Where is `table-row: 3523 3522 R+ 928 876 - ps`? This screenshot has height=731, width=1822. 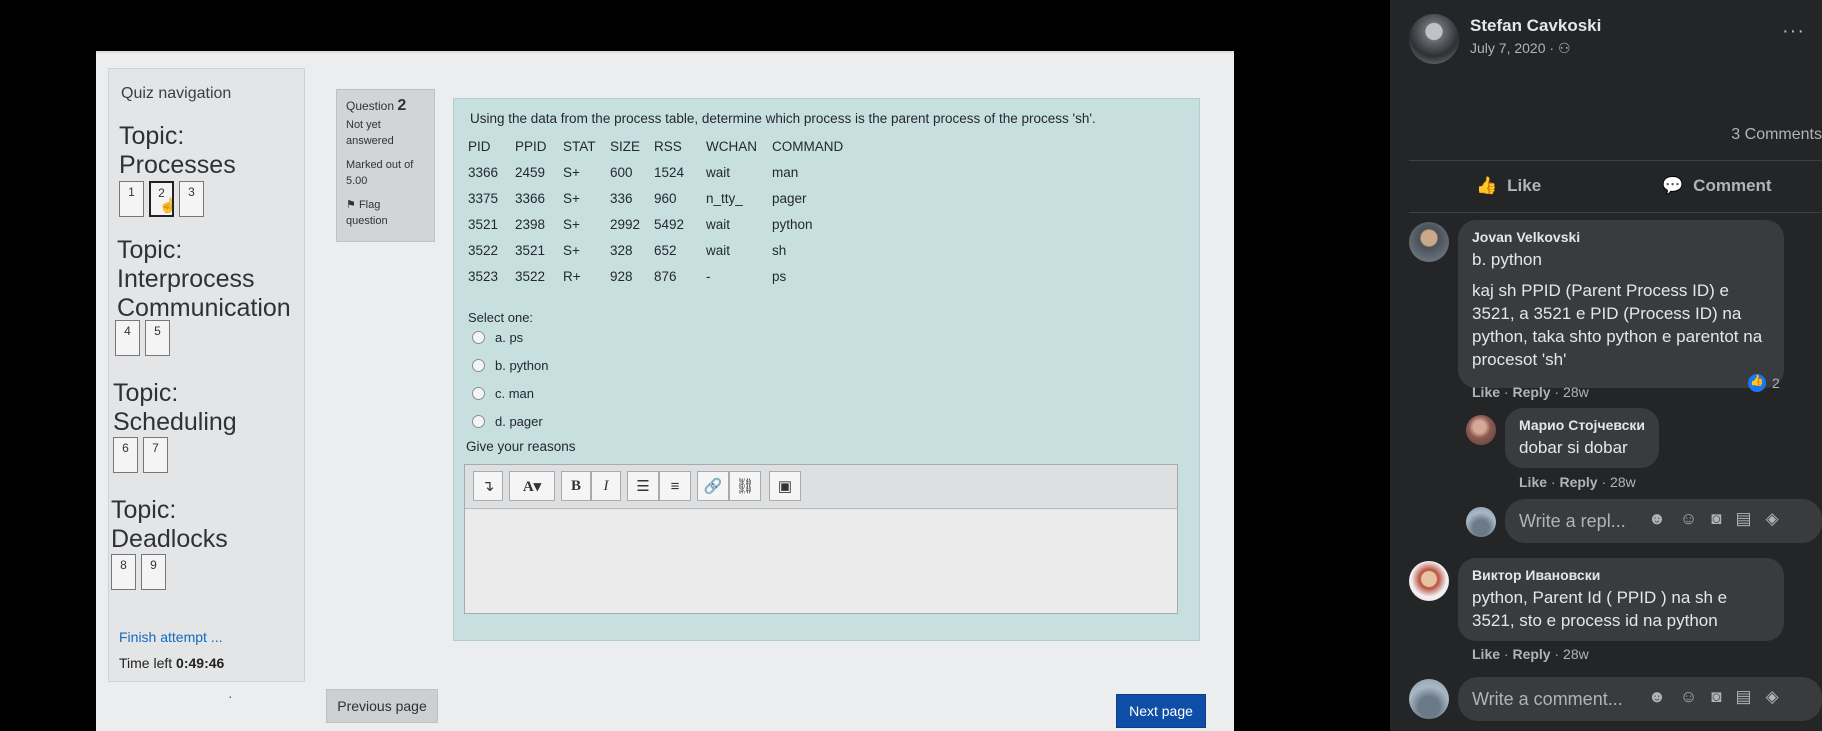
table-row: 3523 3522 R+ 928 876 - ps is located at coordinates (665, 276).